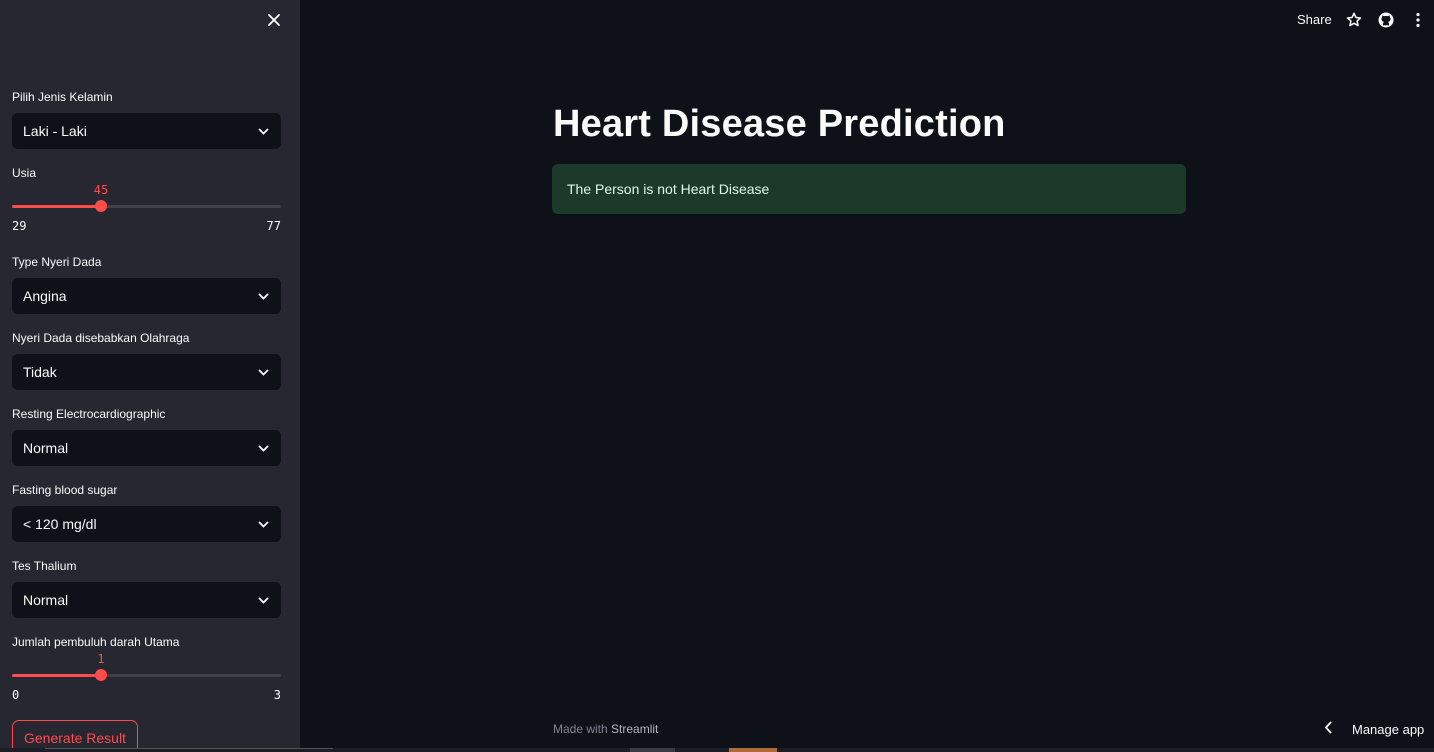  Describe the element at coordinates (1418, 20) in the screenshot. I see `more-vertical-icon` at that location.